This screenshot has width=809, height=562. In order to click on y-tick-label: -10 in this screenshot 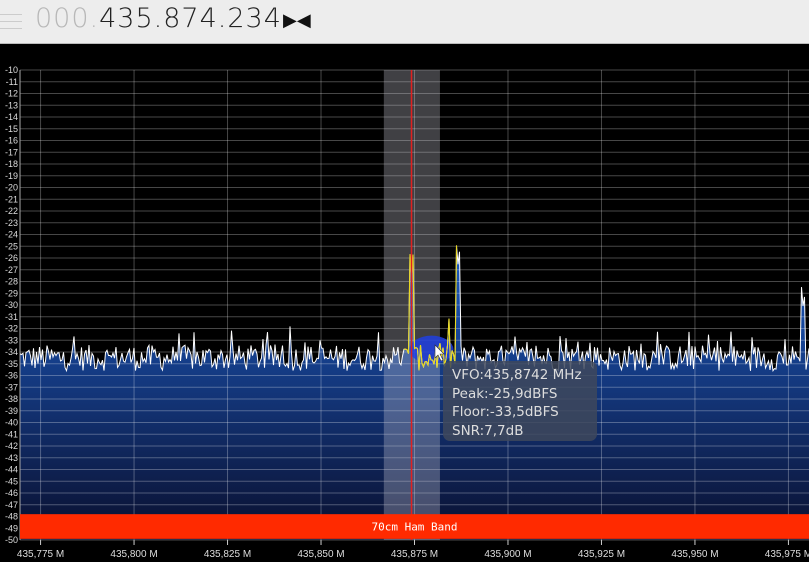, I will do `click(11, 70)`.